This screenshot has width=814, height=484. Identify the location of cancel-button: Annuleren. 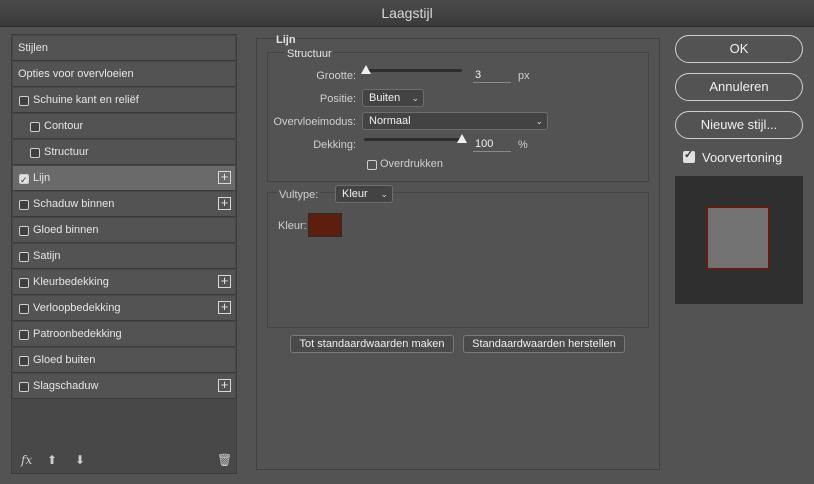
(739, 87).